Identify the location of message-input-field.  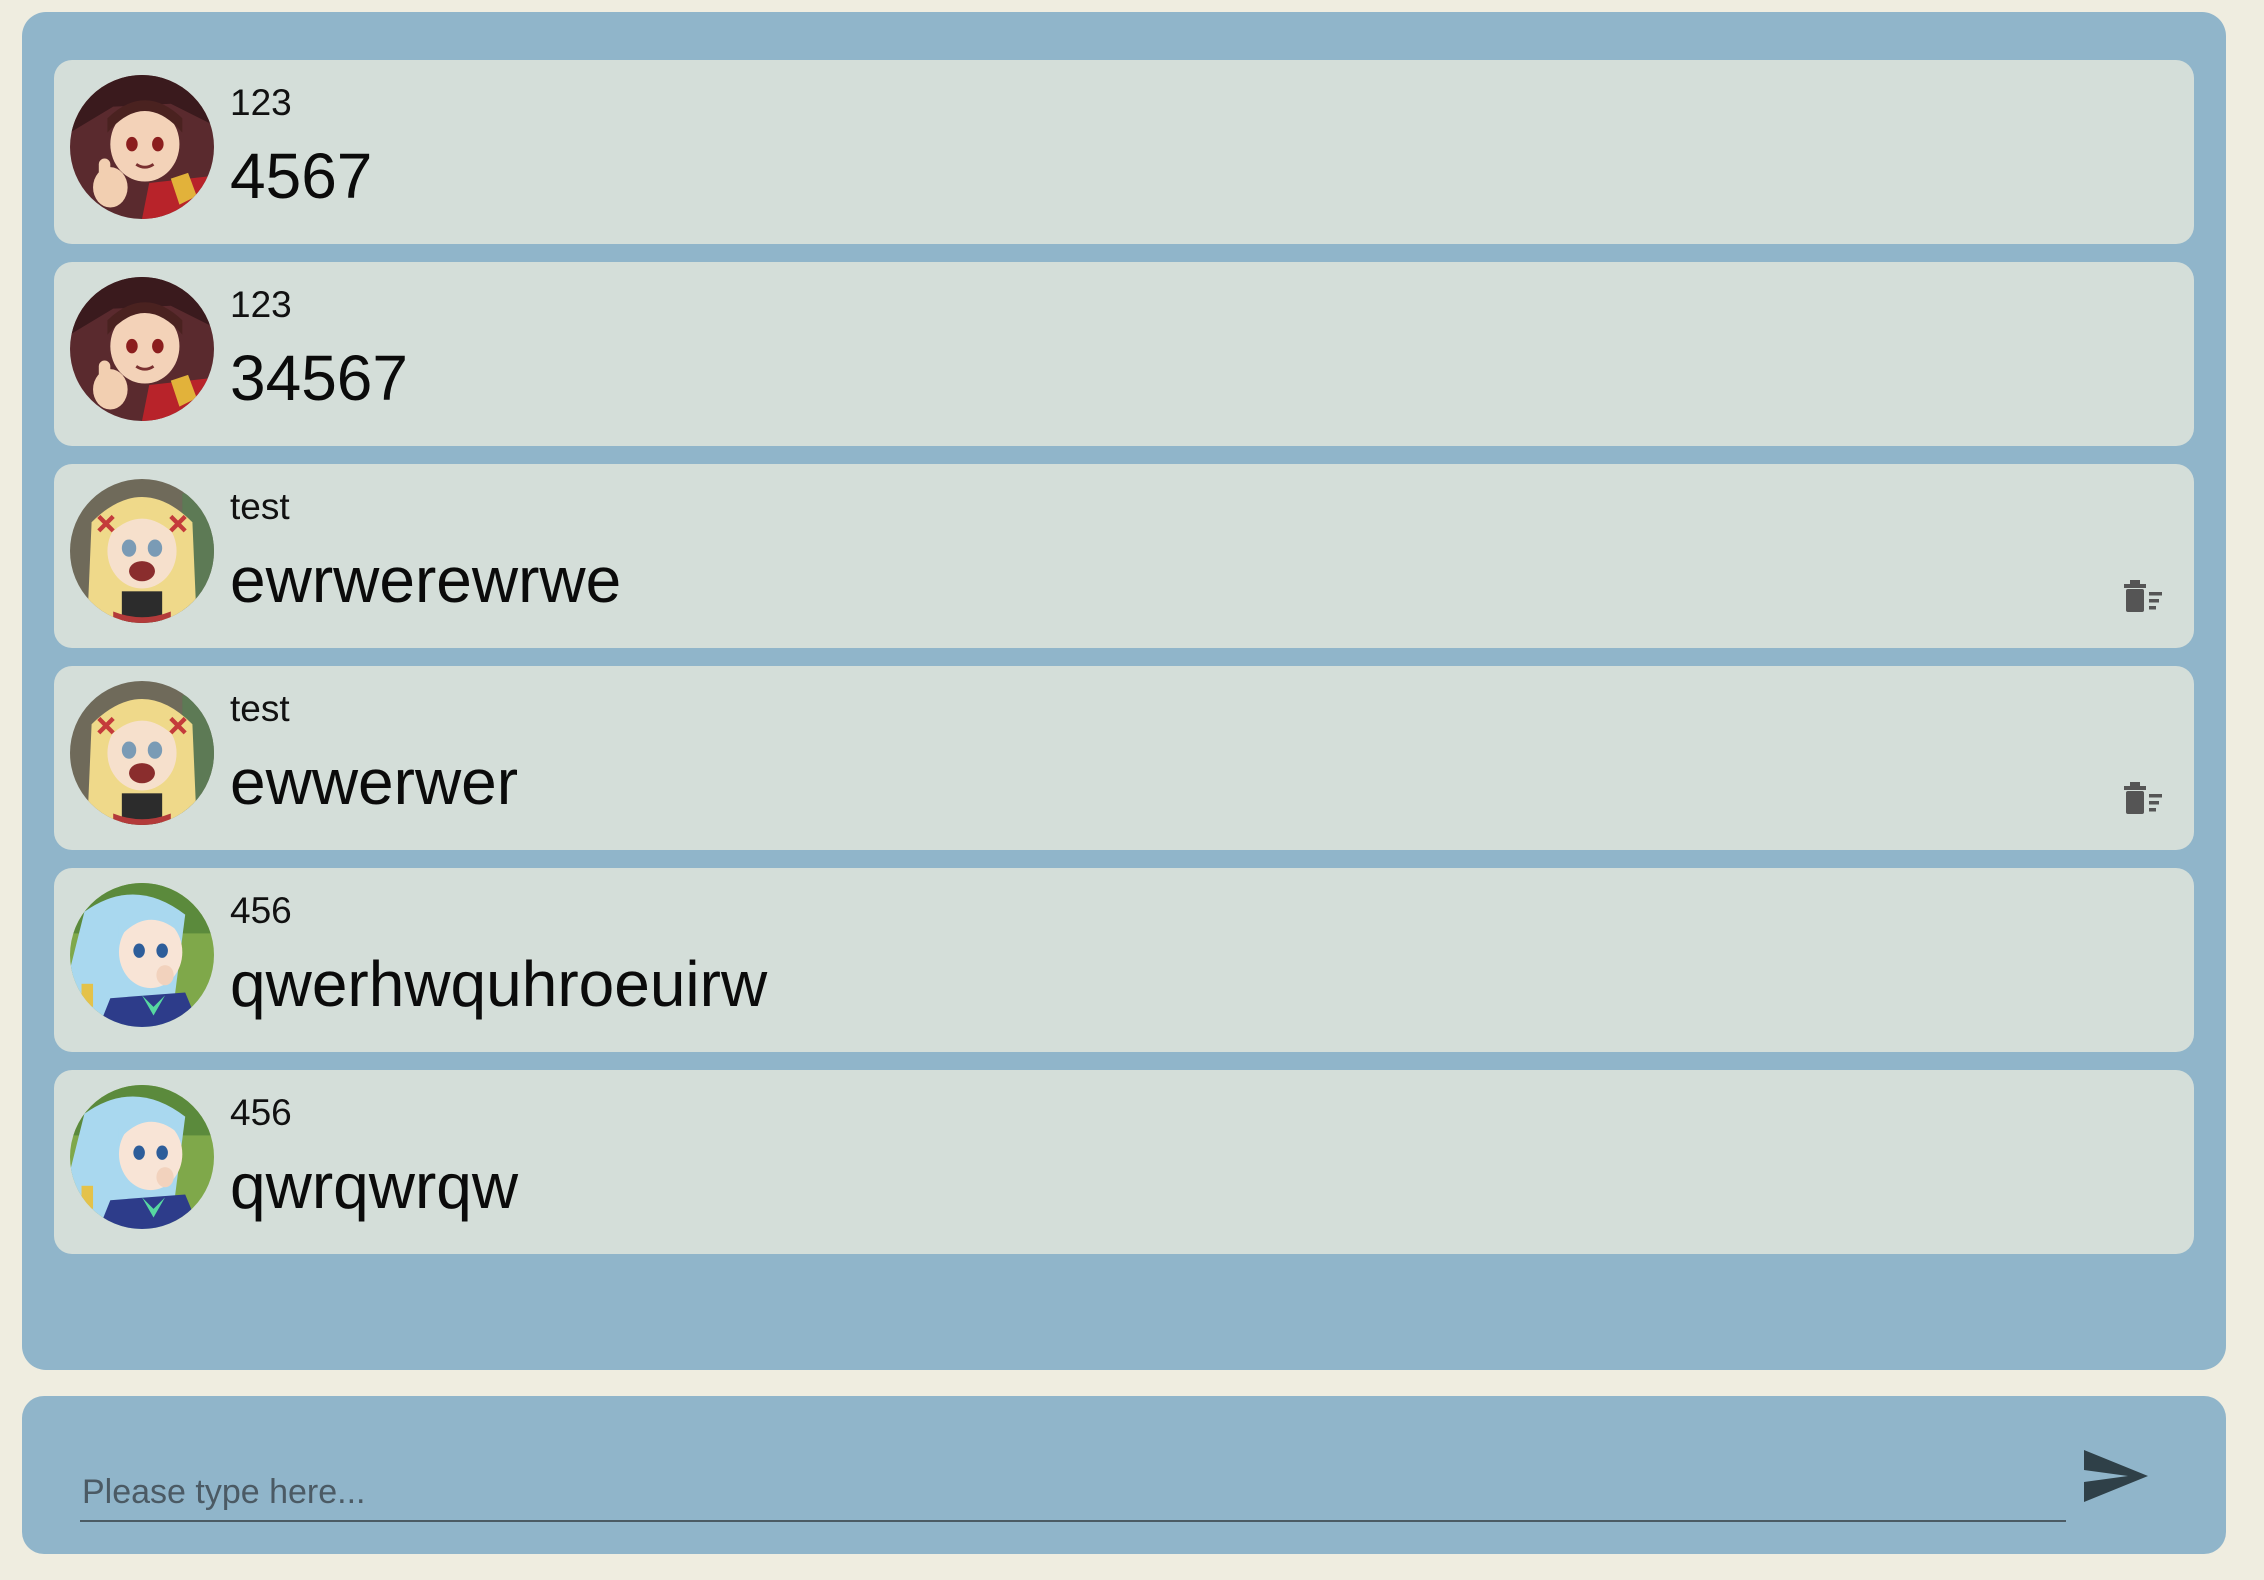
(1073, 1490).